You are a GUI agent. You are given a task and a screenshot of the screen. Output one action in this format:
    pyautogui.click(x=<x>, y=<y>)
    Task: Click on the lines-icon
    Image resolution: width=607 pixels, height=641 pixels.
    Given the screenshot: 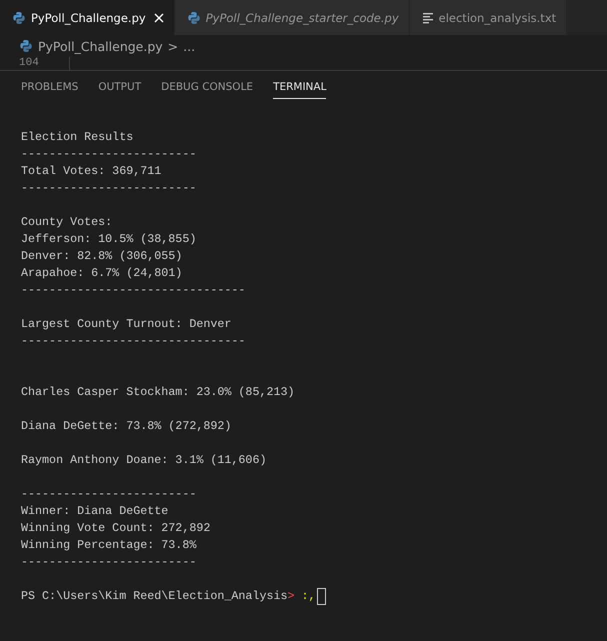 What is the action you would take?
    pyautogui.click(x=428, y=18)
    